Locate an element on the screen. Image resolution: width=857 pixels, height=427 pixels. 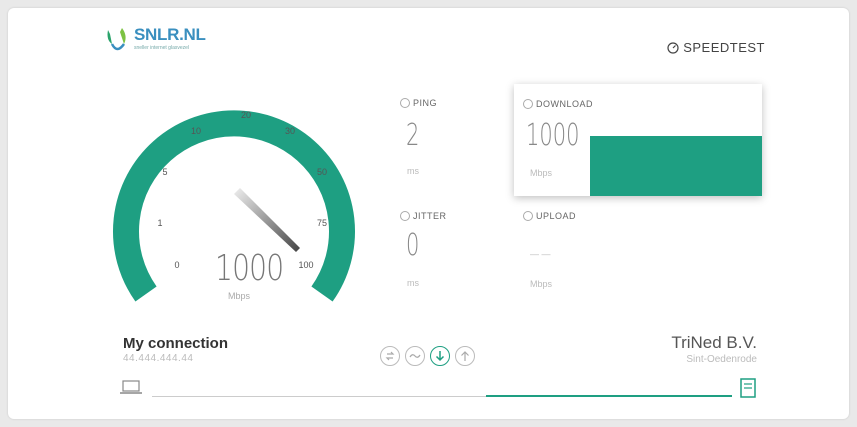
gauge-tick: 50 is located at coordinates (322, 172).